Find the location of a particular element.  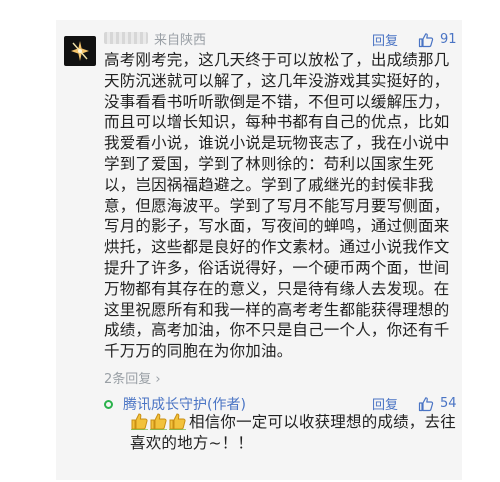

sub-like-count: 54 is located at coordinates (448, 403).